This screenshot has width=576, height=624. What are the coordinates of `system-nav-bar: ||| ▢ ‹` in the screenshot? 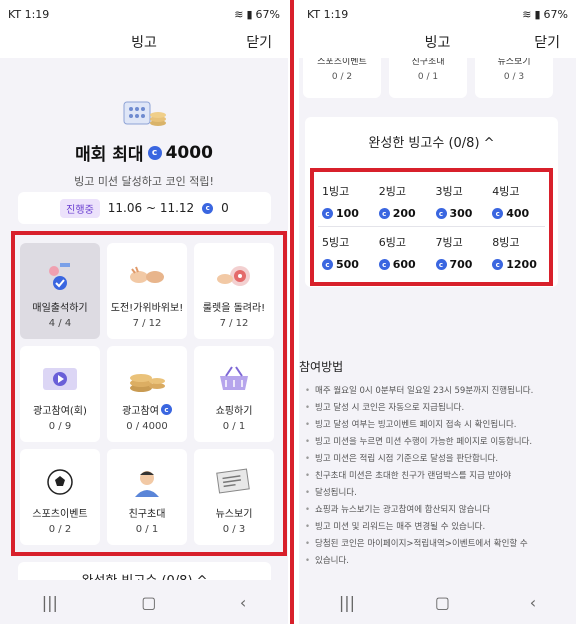 It's located at (144, 602).